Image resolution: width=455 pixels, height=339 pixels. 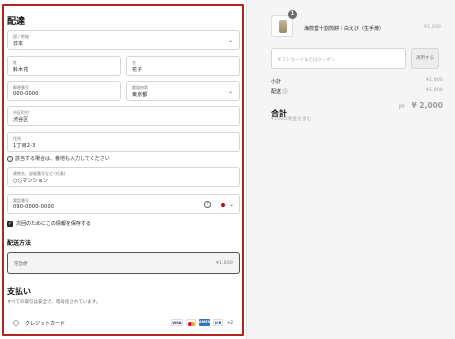 What do you see at coordinates (291, 119) in the screenshot?
I see `tax-note: ¥100の税金を含む` at bounding box center [291, 119].